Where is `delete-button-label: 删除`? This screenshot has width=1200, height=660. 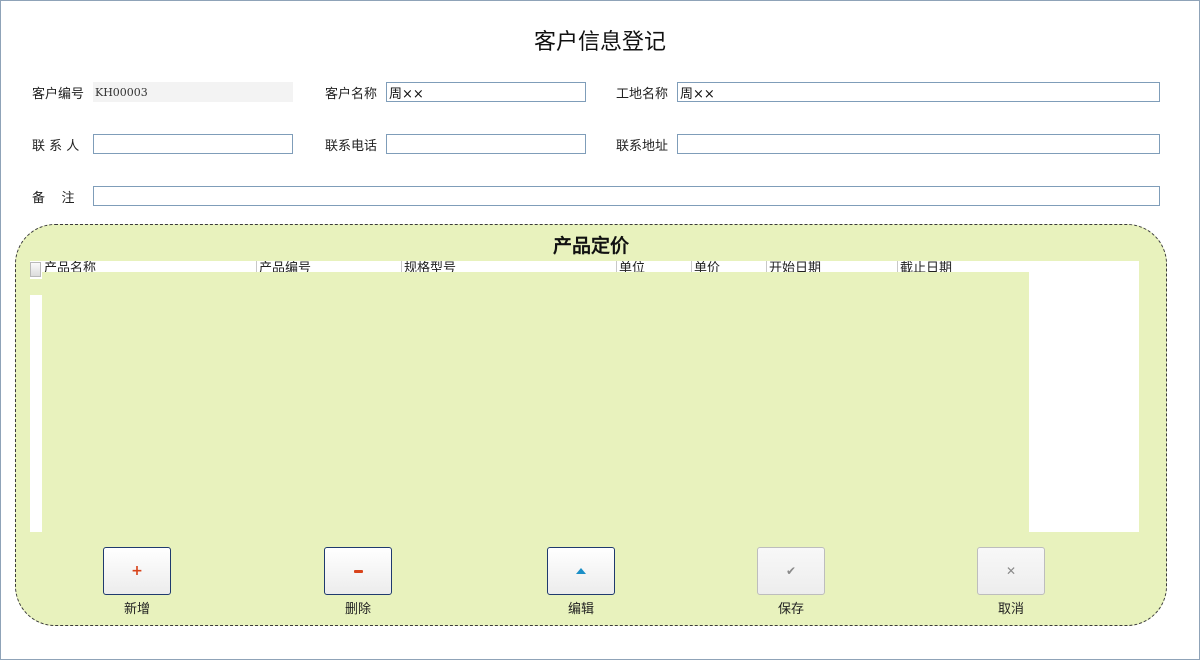 delete-button-label: 删除 is located at coordinates (357, 609).